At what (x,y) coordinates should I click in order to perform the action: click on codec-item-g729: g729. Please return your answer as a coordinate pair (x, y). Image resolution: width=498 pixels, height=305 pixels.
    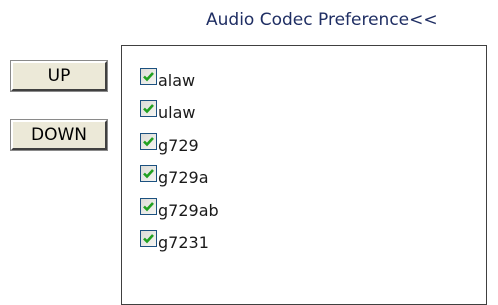
    Looking at the image, I should click on (169, 143).